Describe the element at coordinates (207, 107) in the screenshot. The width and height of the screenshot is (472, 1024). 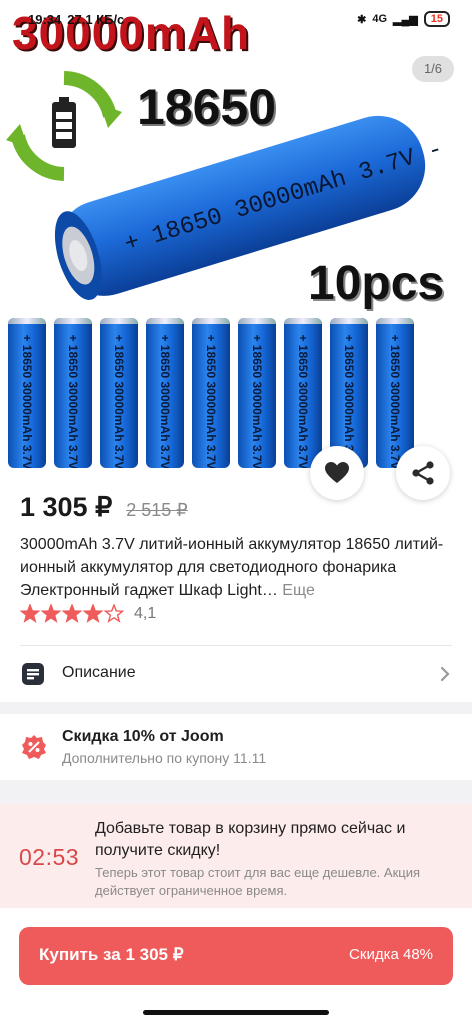
I see `banner-model: 18650` at that location.